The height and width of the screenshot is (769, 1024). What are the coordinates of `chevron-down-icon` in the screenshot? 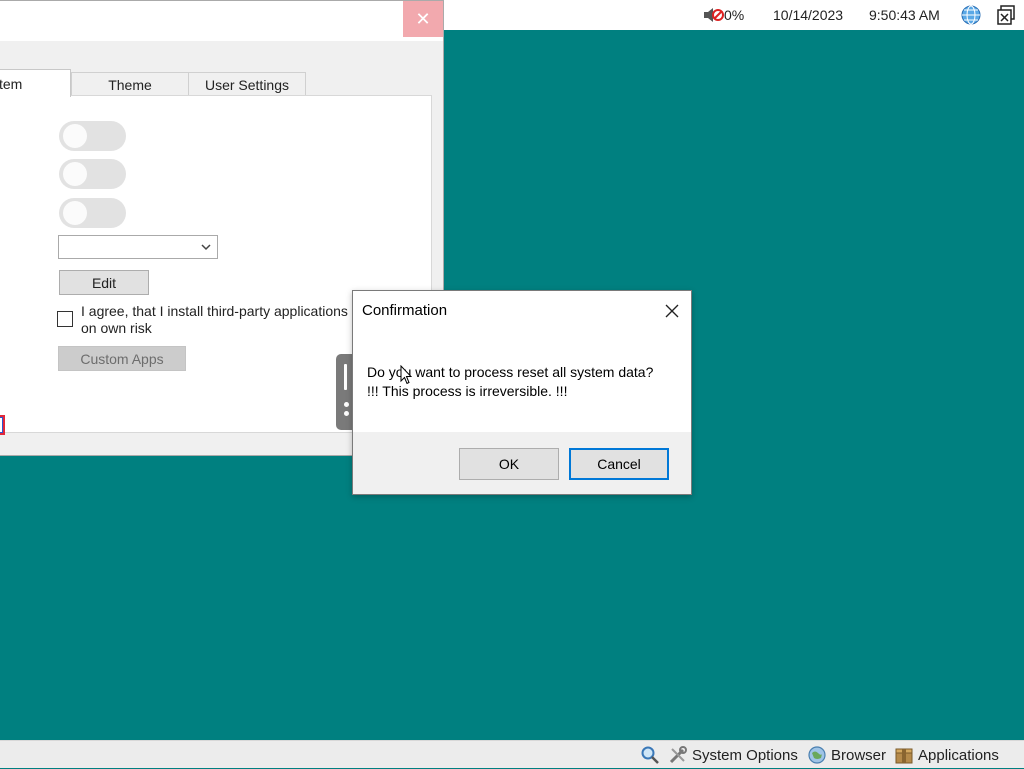 It's located at (206, 248).